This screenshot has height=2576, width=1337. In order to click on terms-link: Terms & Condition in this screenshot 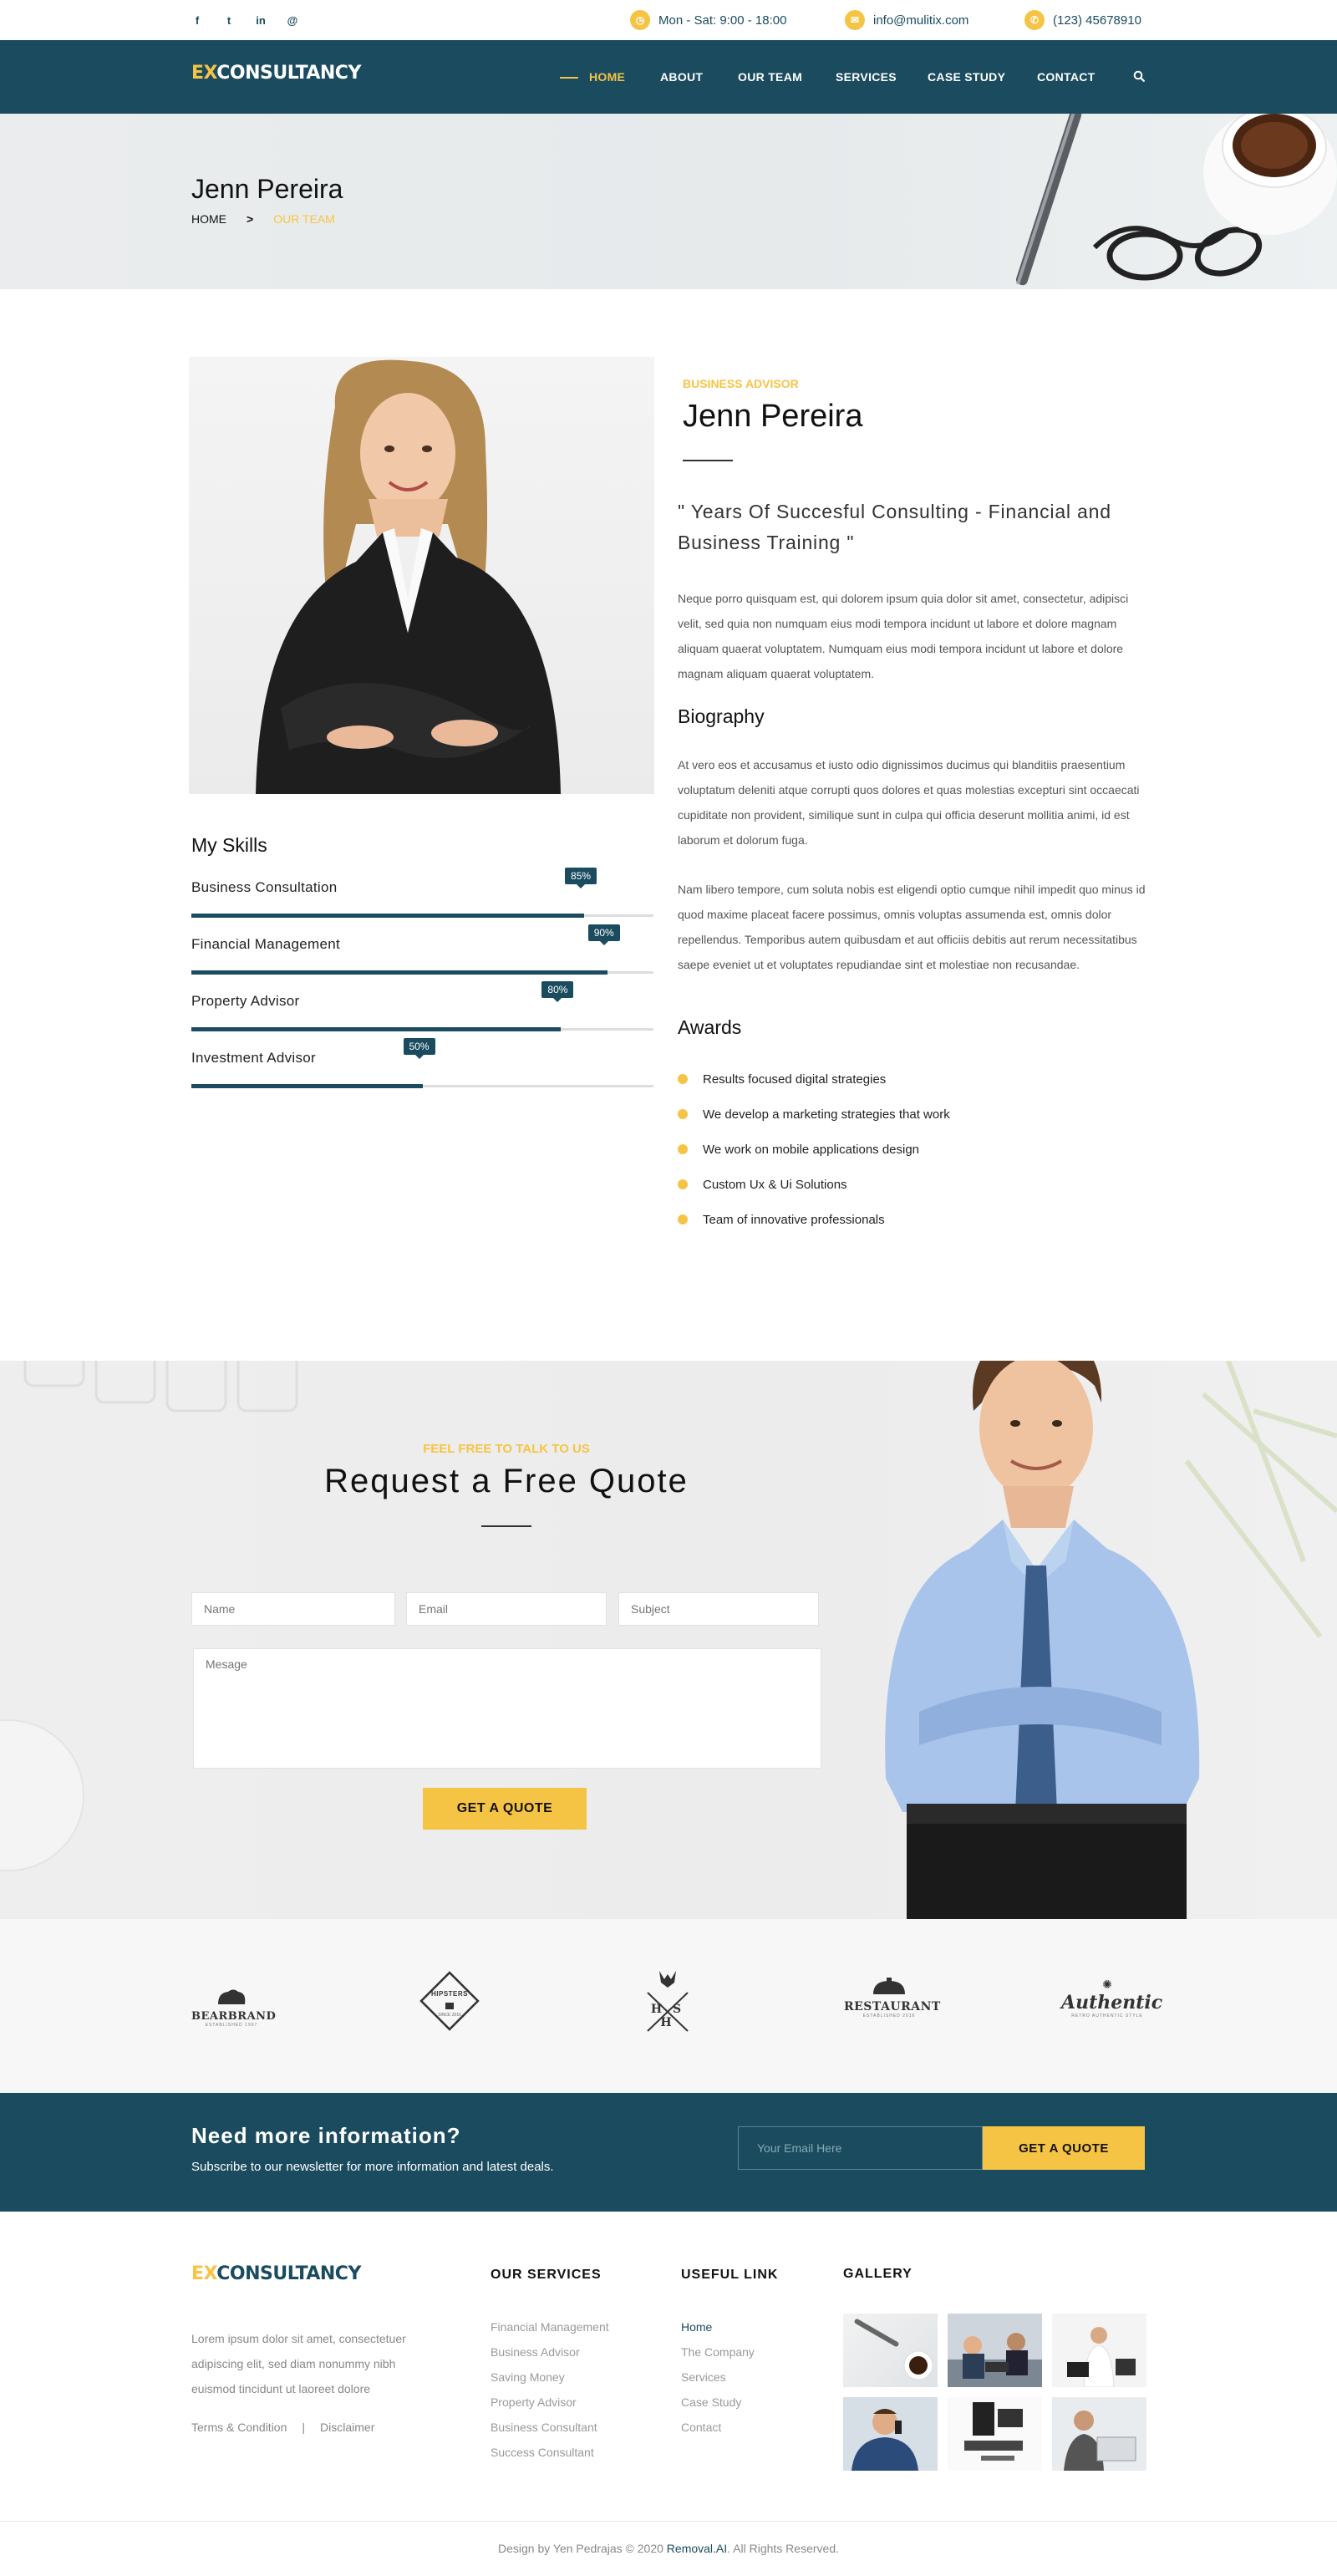, I will do `click(239, 2427)`.